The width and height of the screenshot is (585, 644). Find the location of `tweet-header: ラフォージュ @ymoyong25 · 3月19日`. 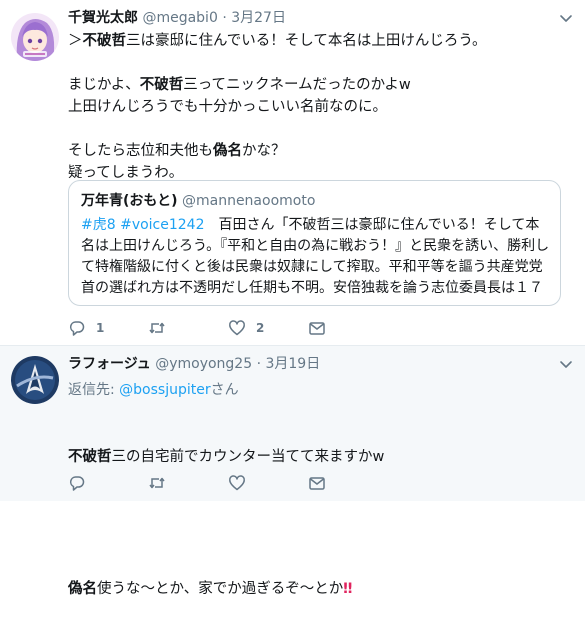

tweet-header: ラフォージュ @ymoyong25 · 3月19日 is located at coordinates (194, 364).